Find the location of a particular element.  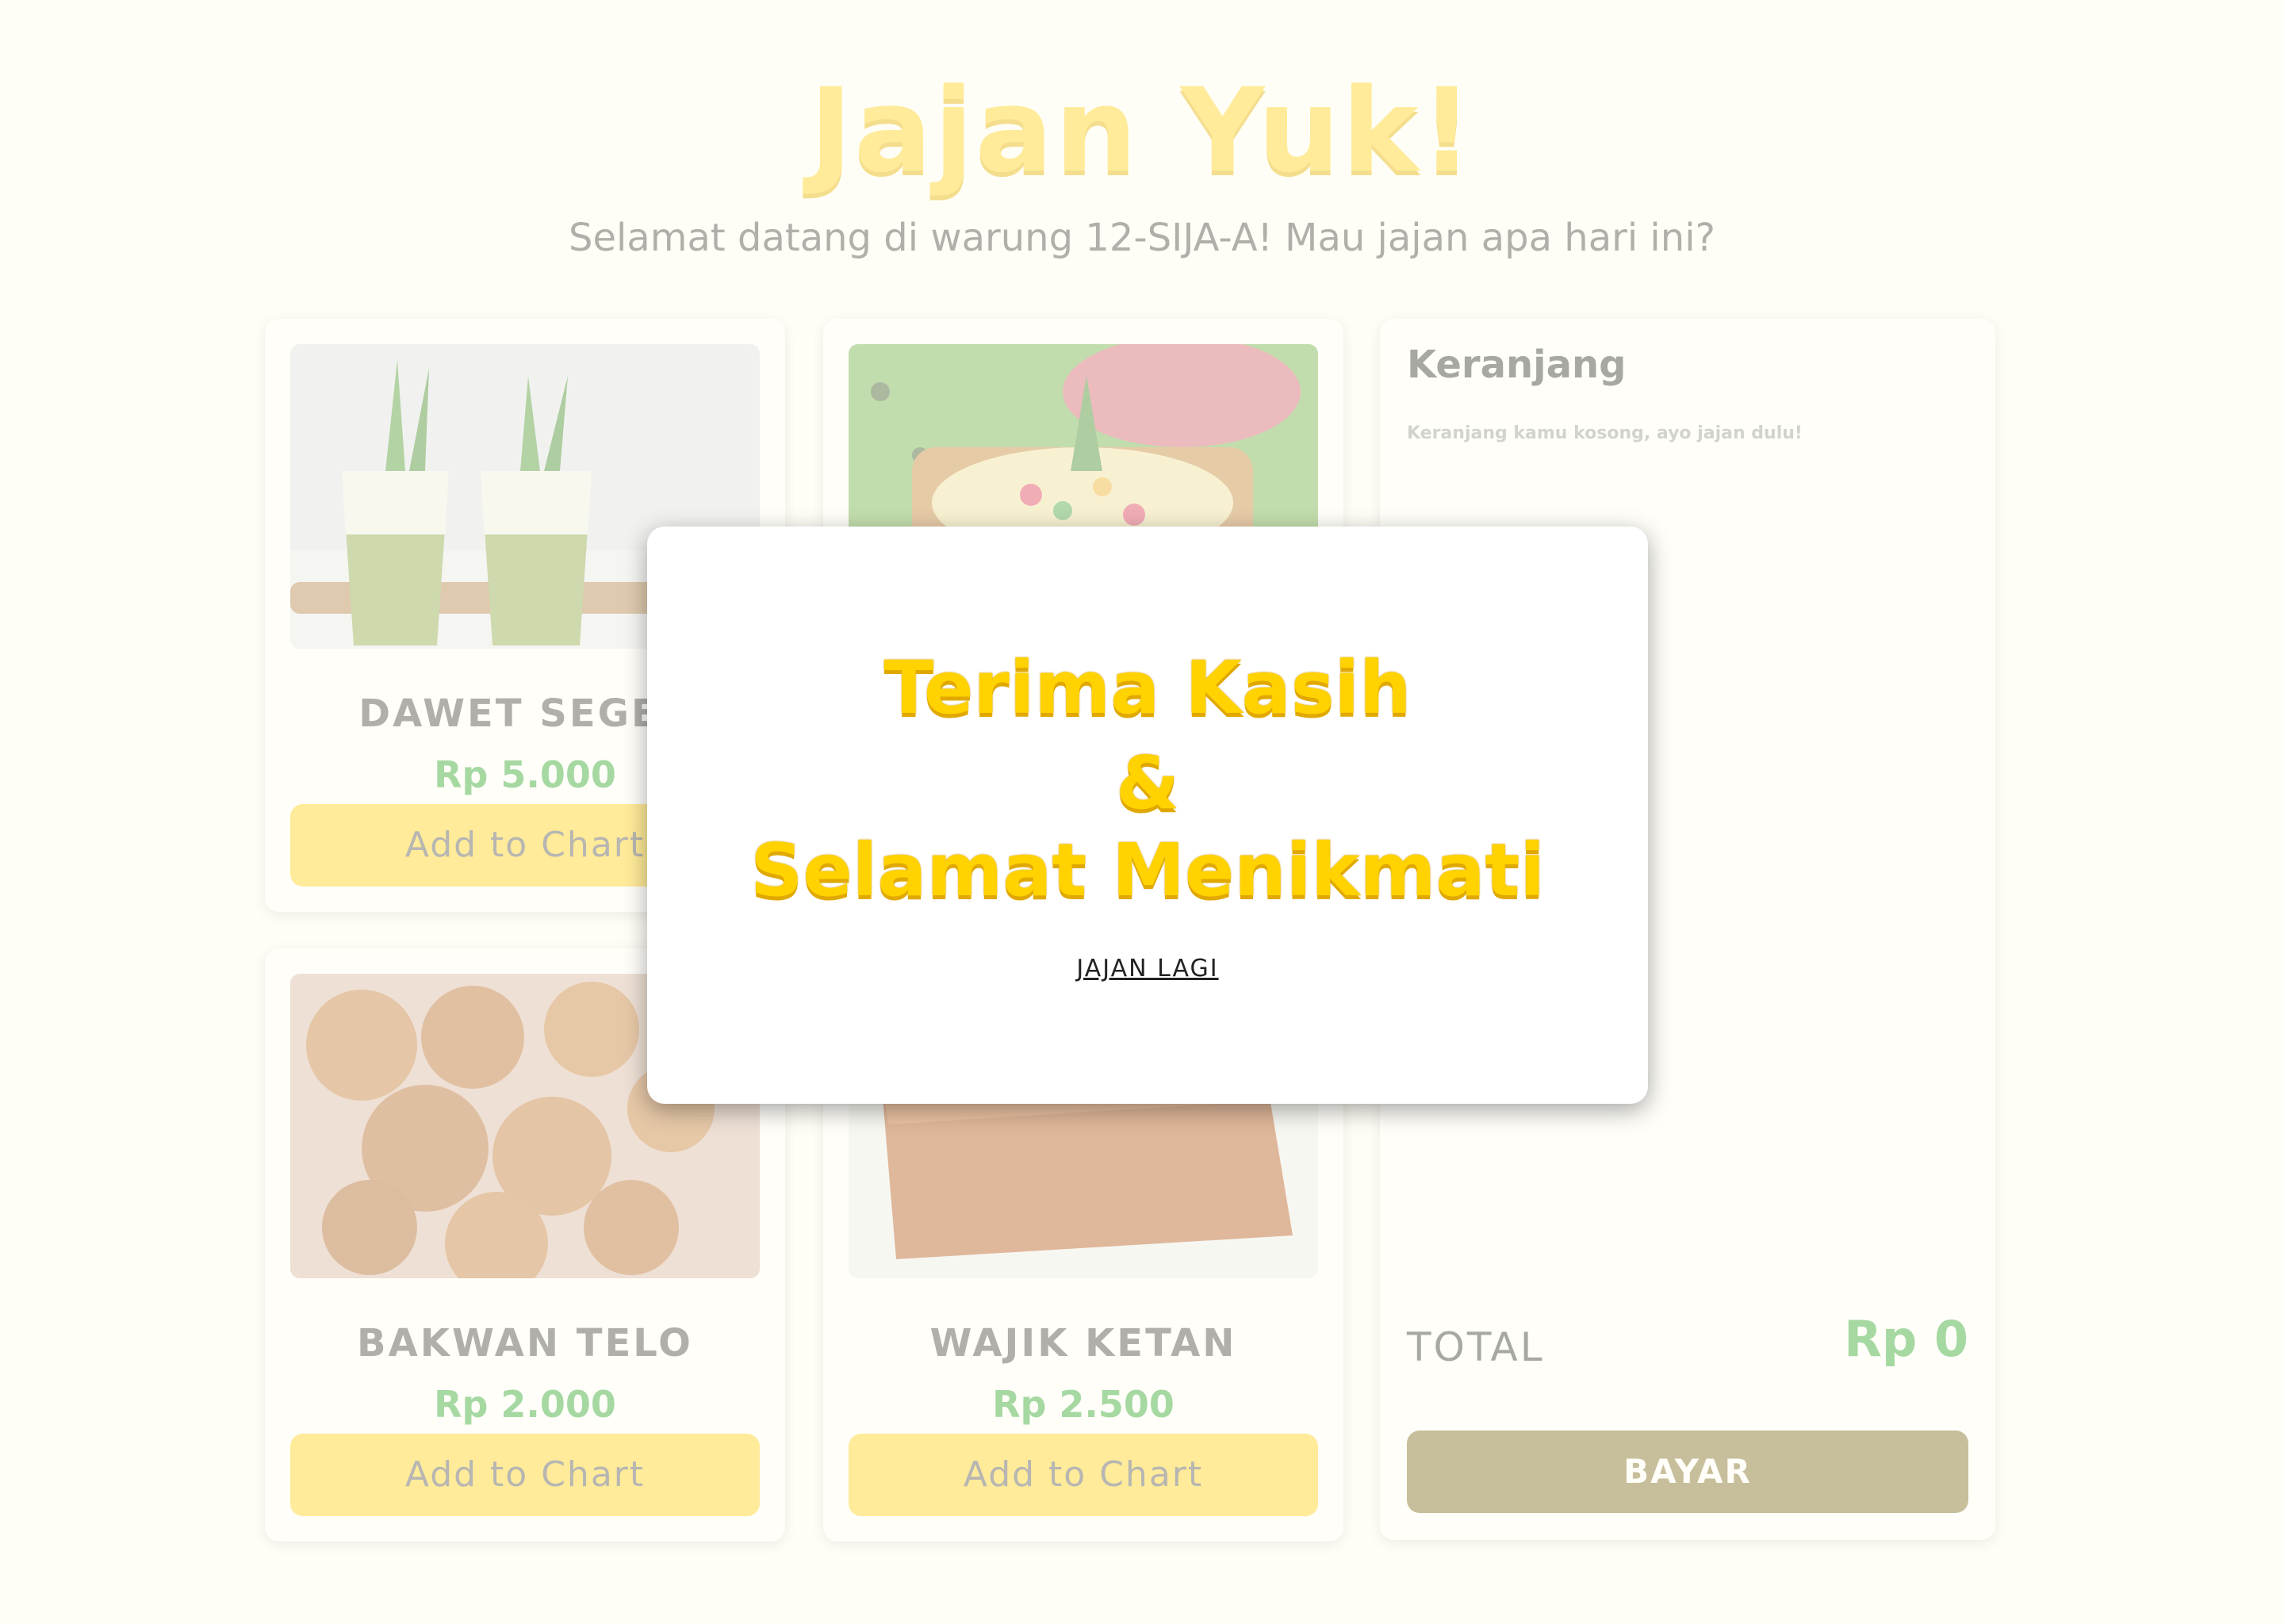

pay-button: BAYAR is located at coordinates (1687, 1472).